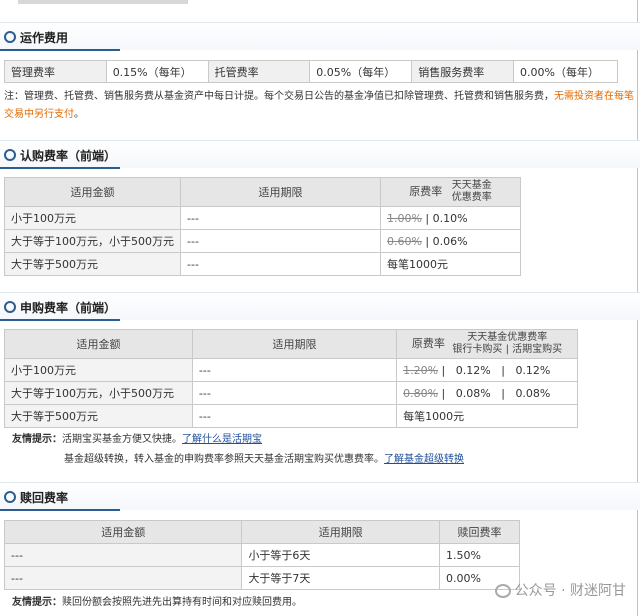 Image resolution: width=640 pixels, height=616 pixels. I want to click on table-row: 小于100万元 --- 1.00% | 0.10%, so click(263, 218).